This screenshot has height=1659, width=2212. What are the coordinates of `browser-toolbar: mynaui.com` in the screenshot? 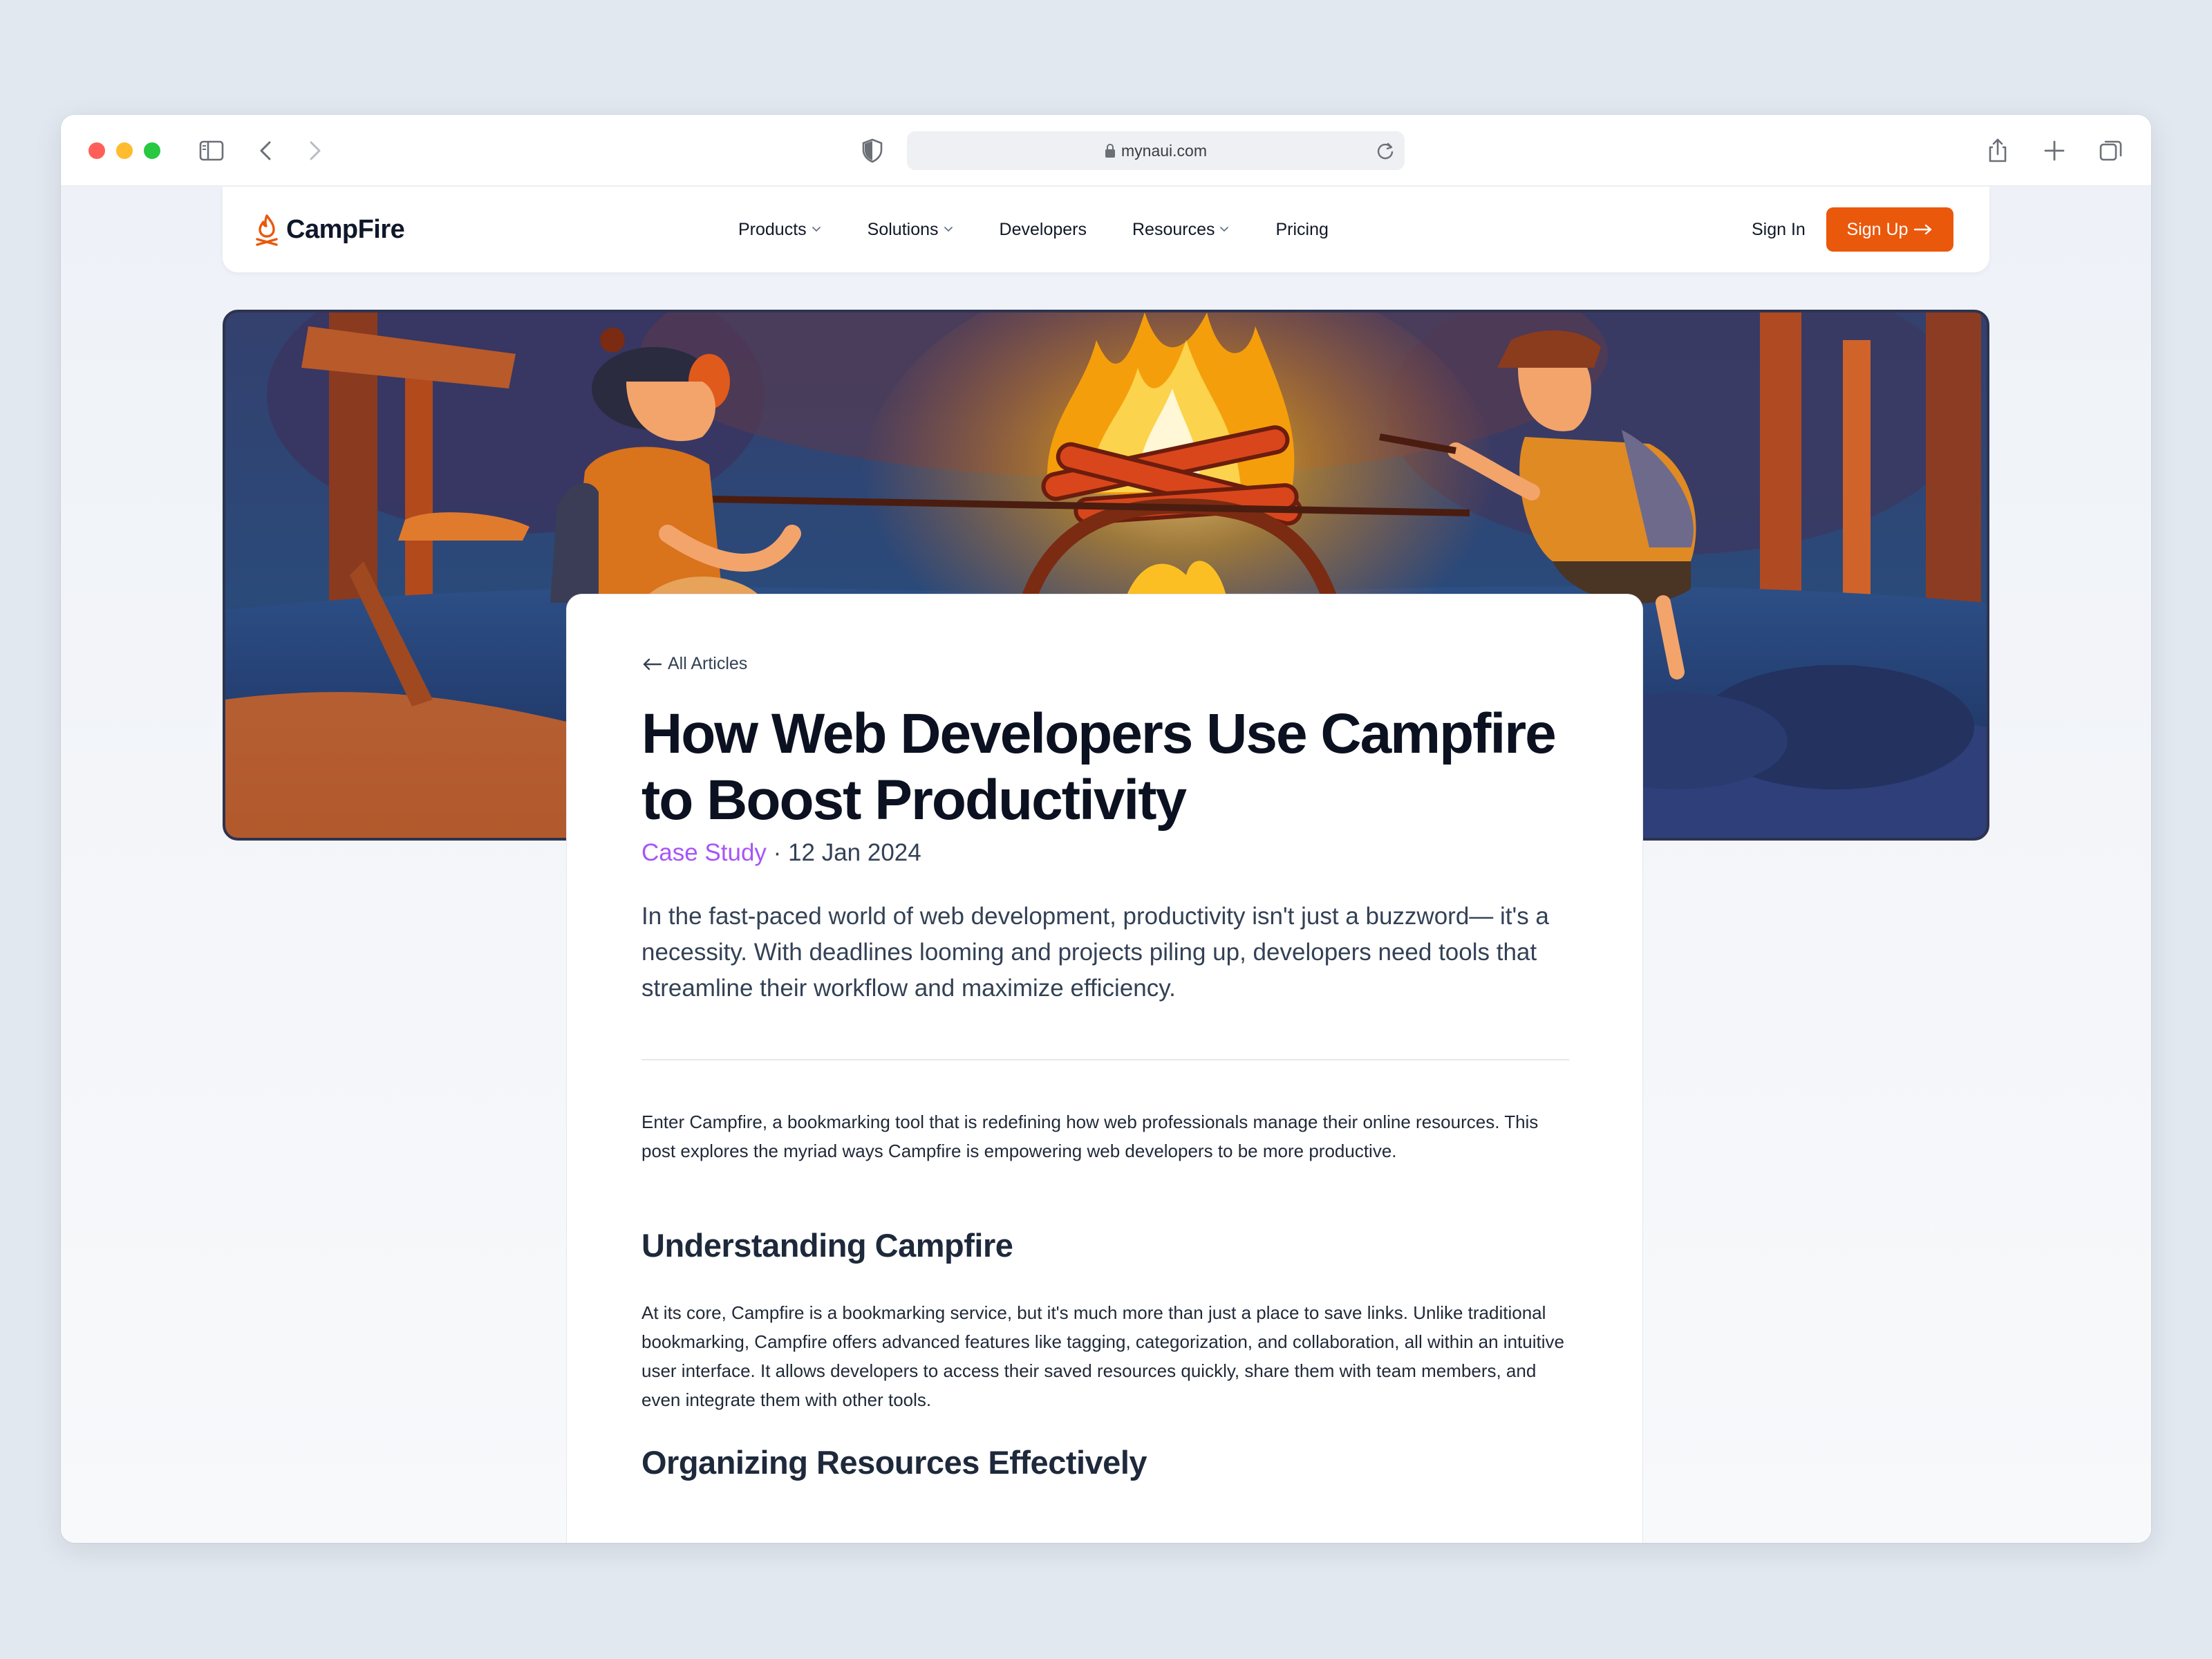 It's located at (1106, 151).